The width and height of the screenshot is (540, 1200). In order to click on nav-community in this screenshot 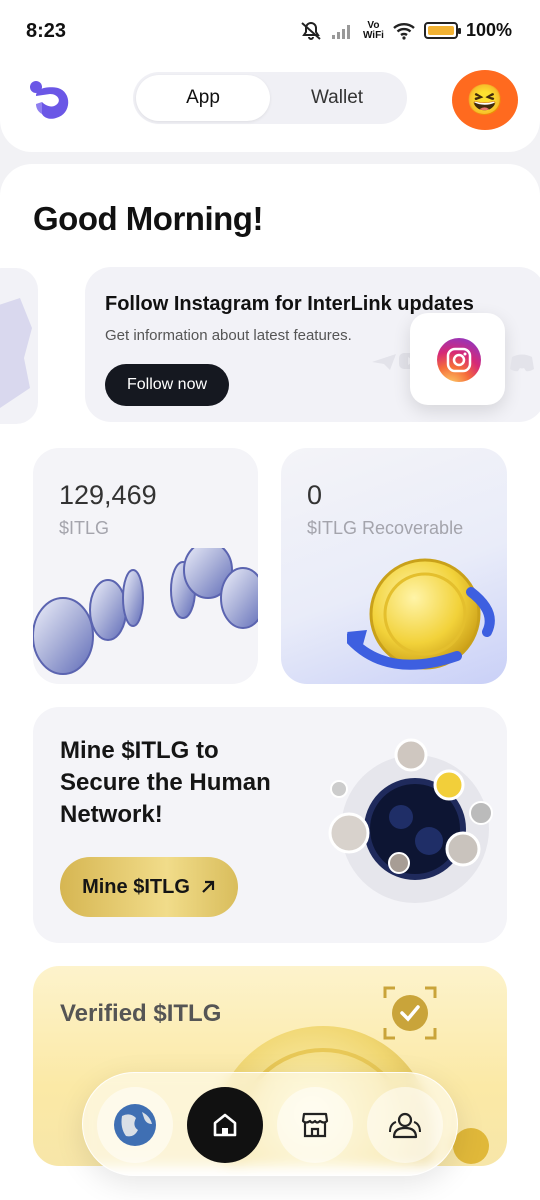, I will do `click(405, 1125)`.